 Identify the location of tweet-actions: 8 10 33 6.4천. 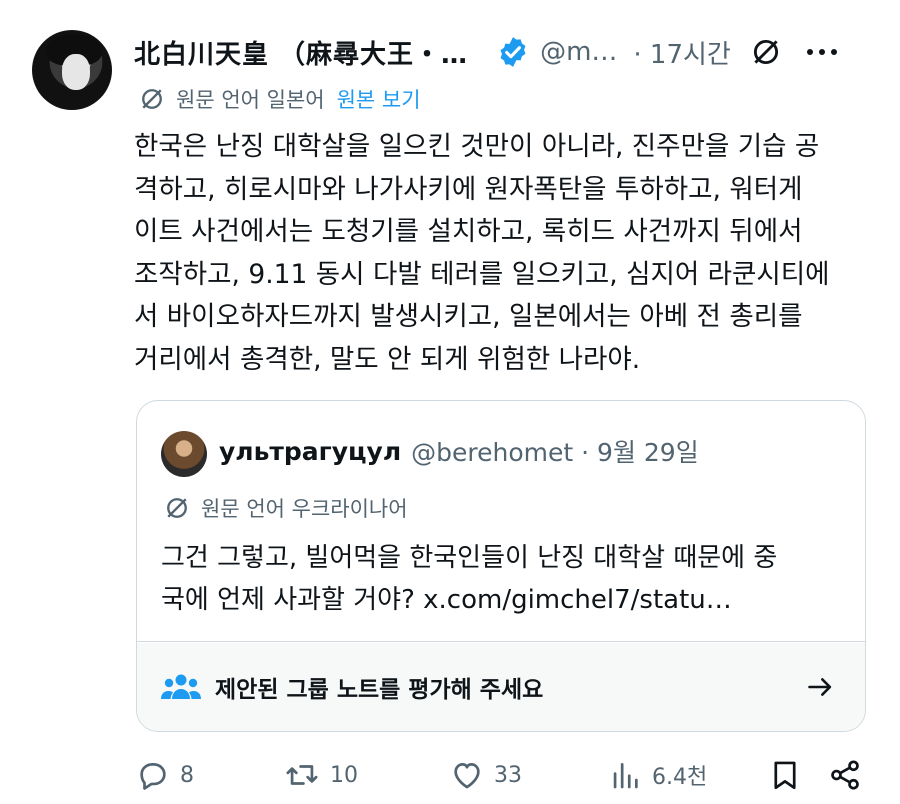
(504, 778).